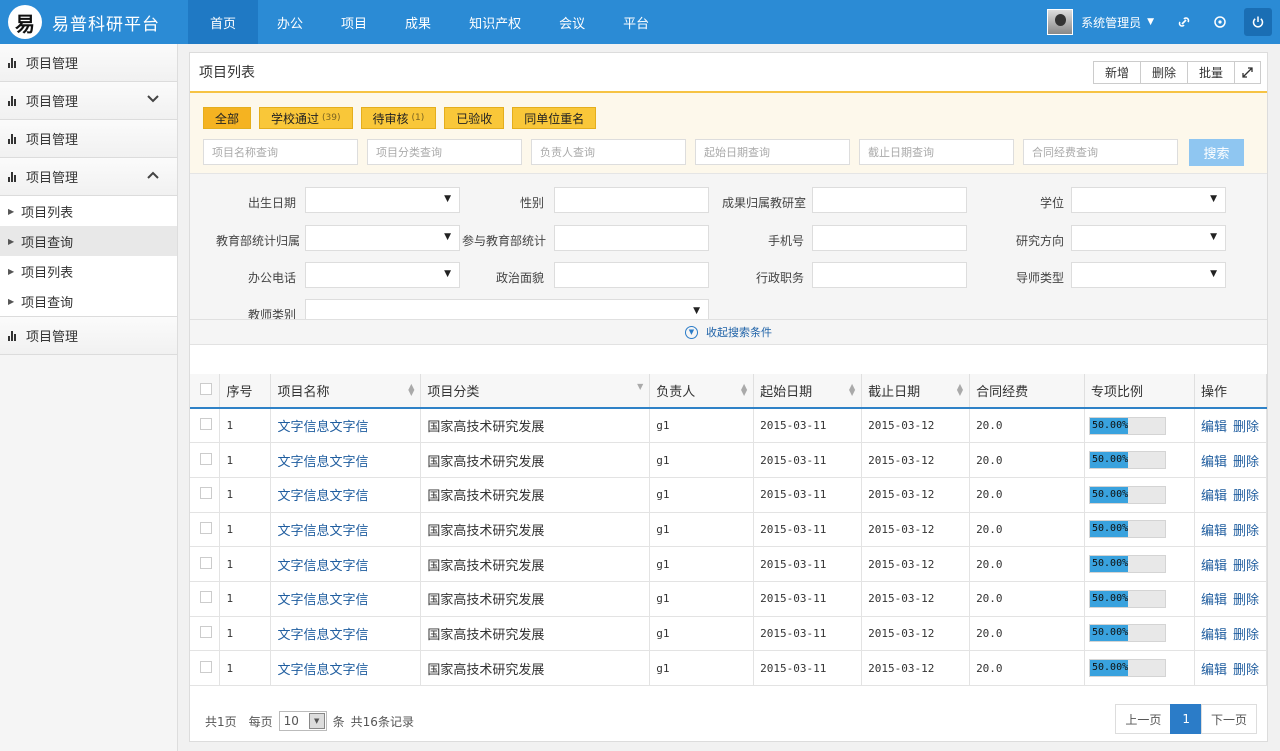 The width and height of the screenshot is (1280, 751). I want to click on project-category-input, so click(444, 152).